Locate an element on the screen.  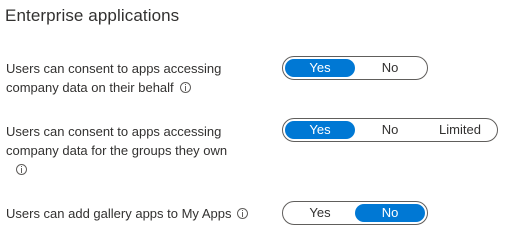
option-limited: Limited is located at coordinates (460, 130).